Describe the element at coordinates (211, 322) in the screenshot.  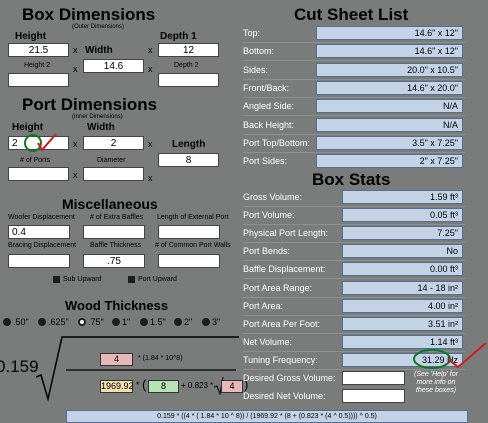
I see `wood-option-3: 3"` at that location.